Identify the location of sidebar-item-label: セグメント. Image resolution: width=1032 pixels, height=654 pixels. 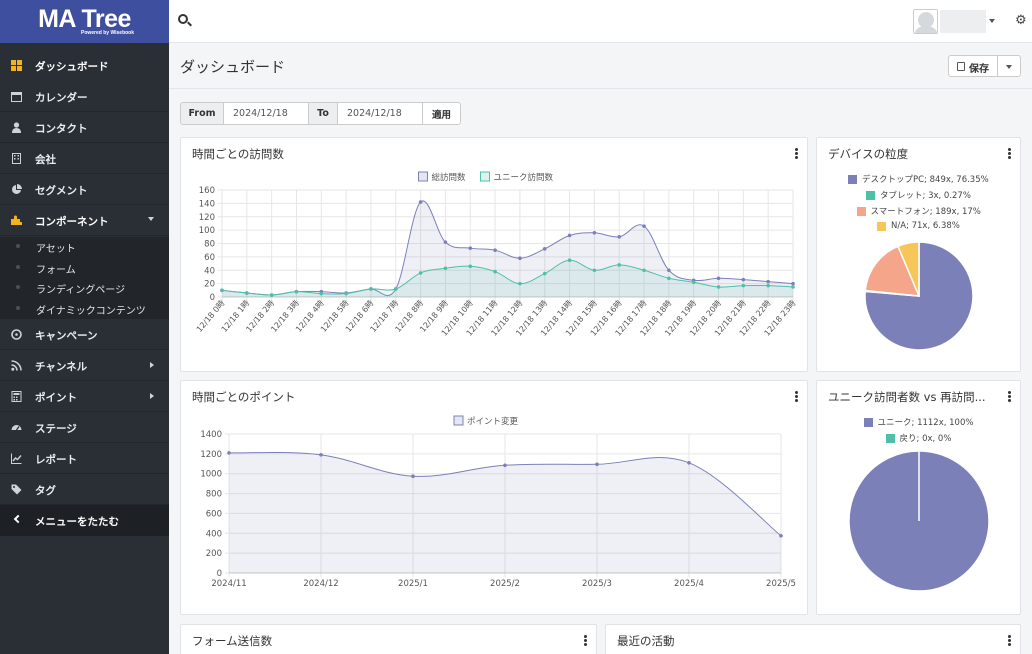
(61, 191).